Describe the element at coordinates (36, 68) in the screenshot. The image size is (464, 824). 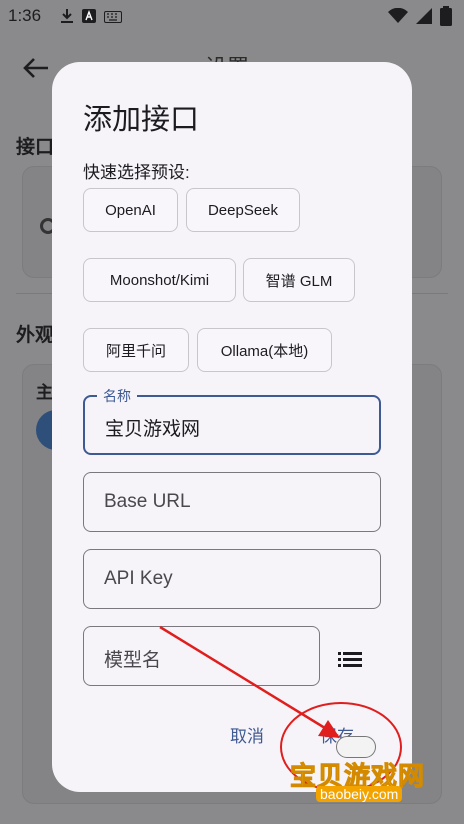
I see `back-arrow-icon` at that location.